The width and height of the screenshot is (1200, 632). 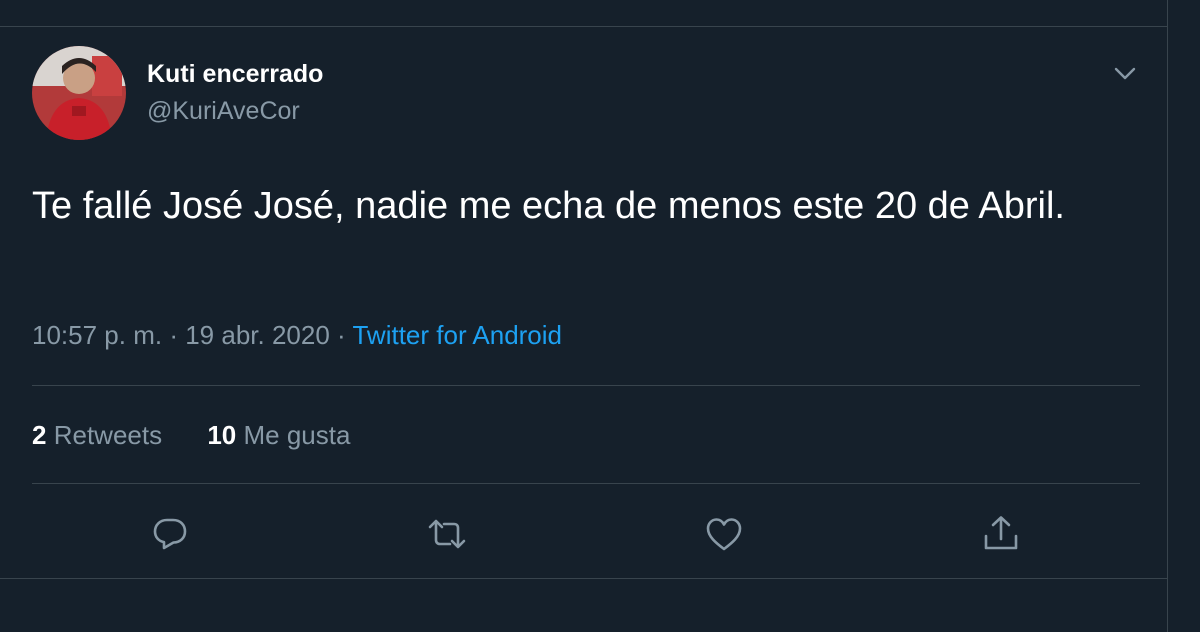 I want to click on share-button, so click(x=1001, y=534).